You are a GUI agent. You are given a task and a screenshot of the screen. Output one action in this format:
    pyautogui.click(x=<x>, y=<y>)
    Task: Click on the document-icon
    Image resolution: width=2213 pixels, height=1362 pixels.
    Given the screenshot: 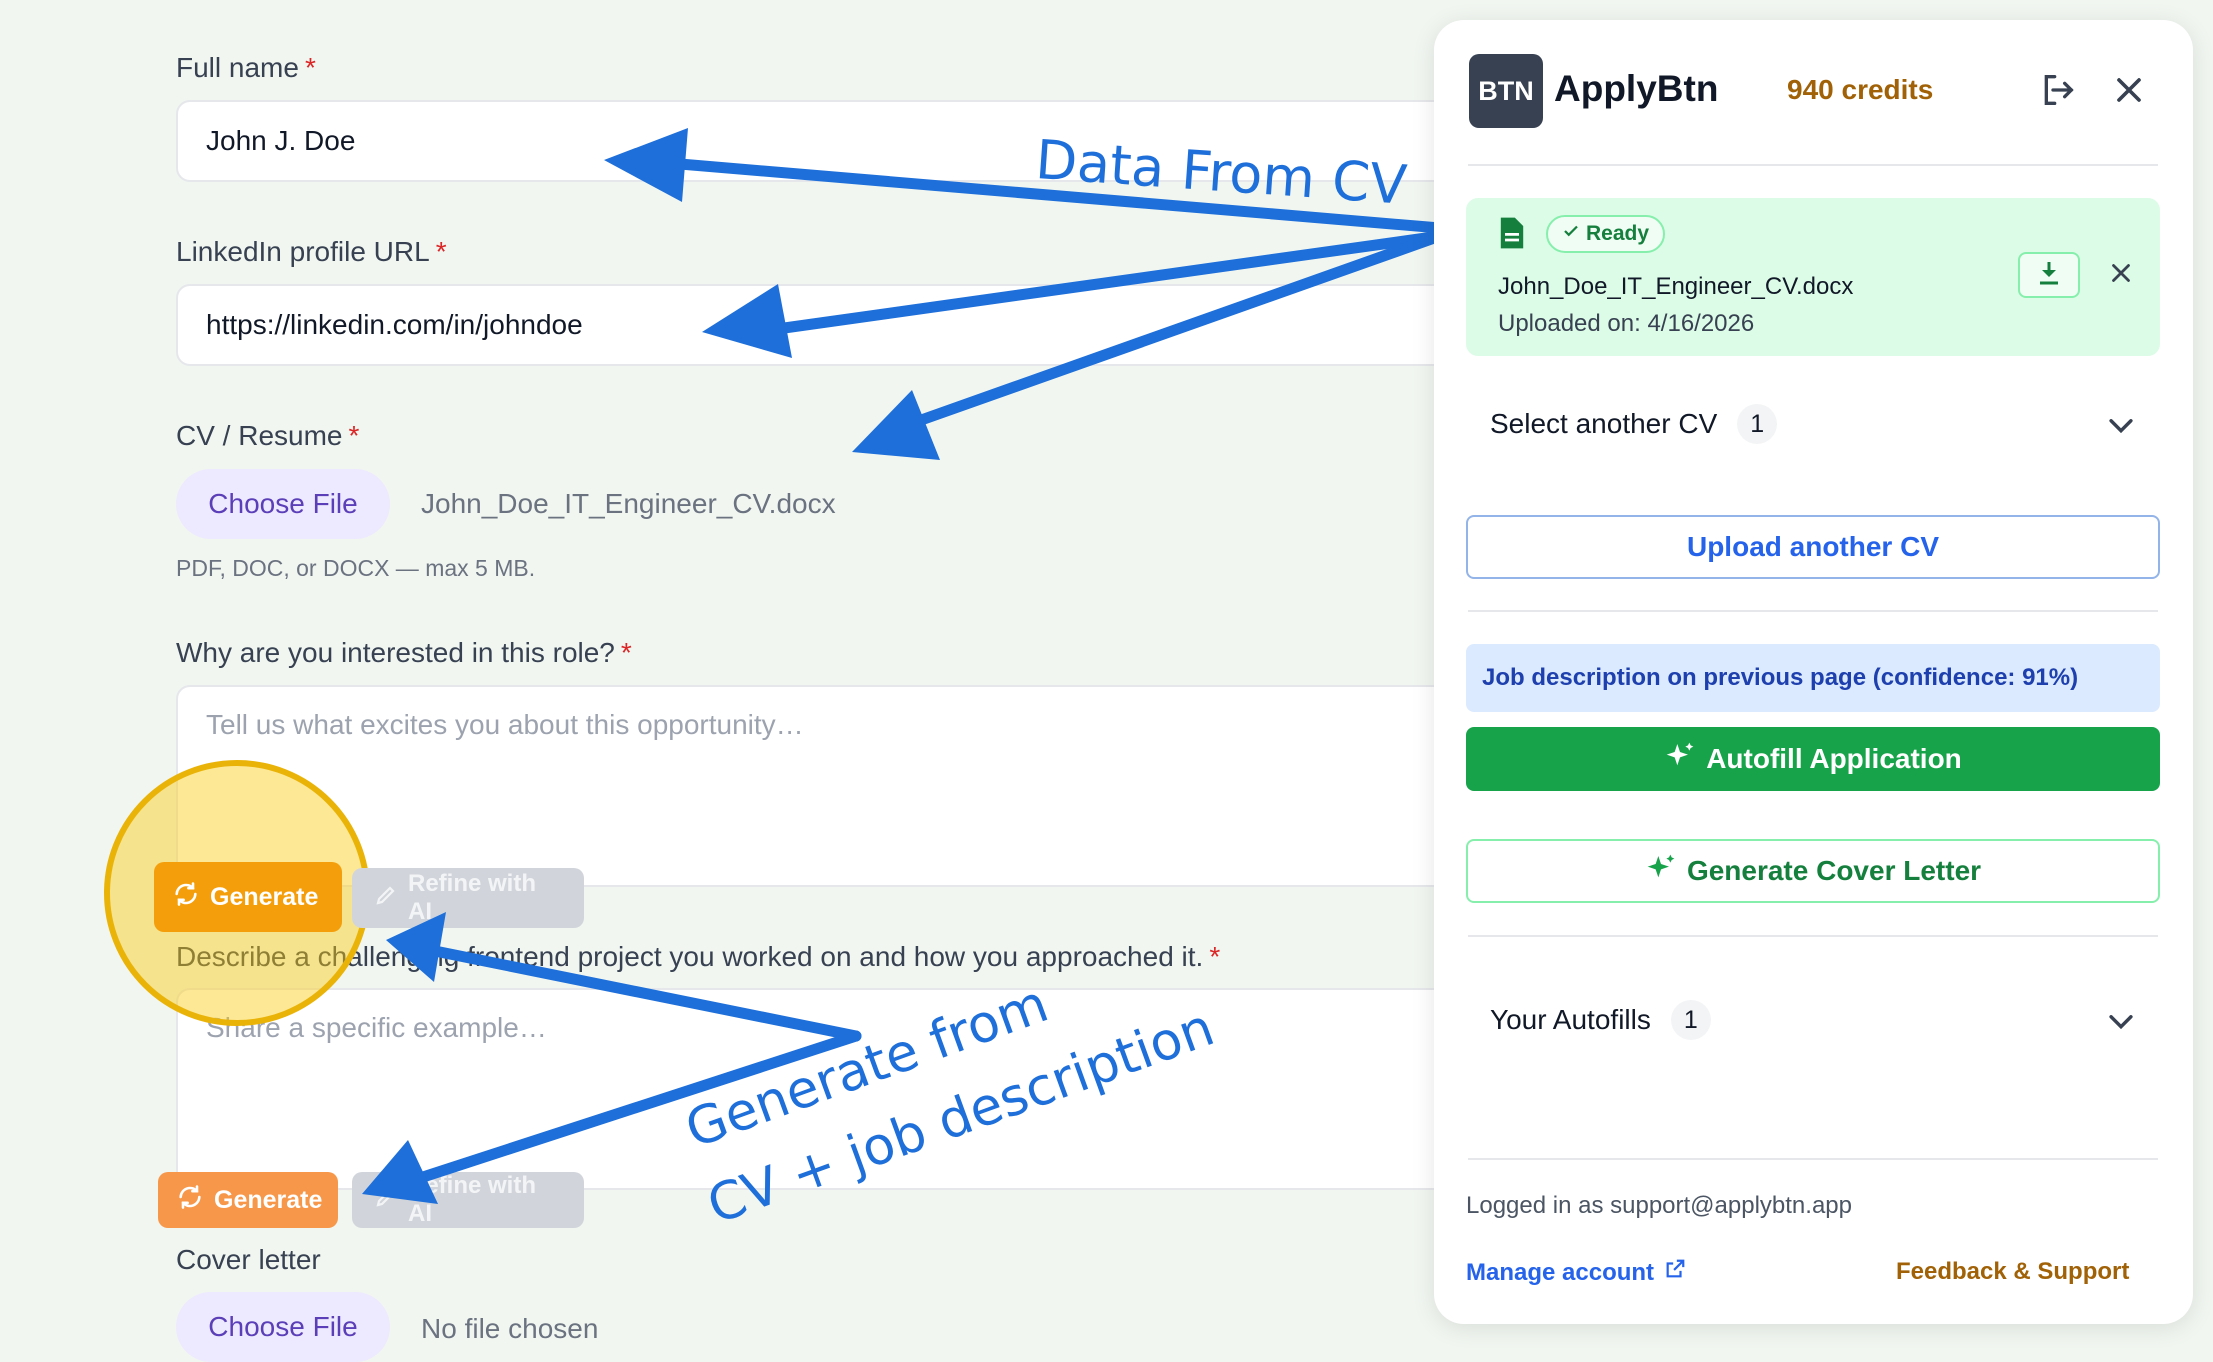 What is the action you would take?
    pyautogui.click(x=1512, y=235)
    